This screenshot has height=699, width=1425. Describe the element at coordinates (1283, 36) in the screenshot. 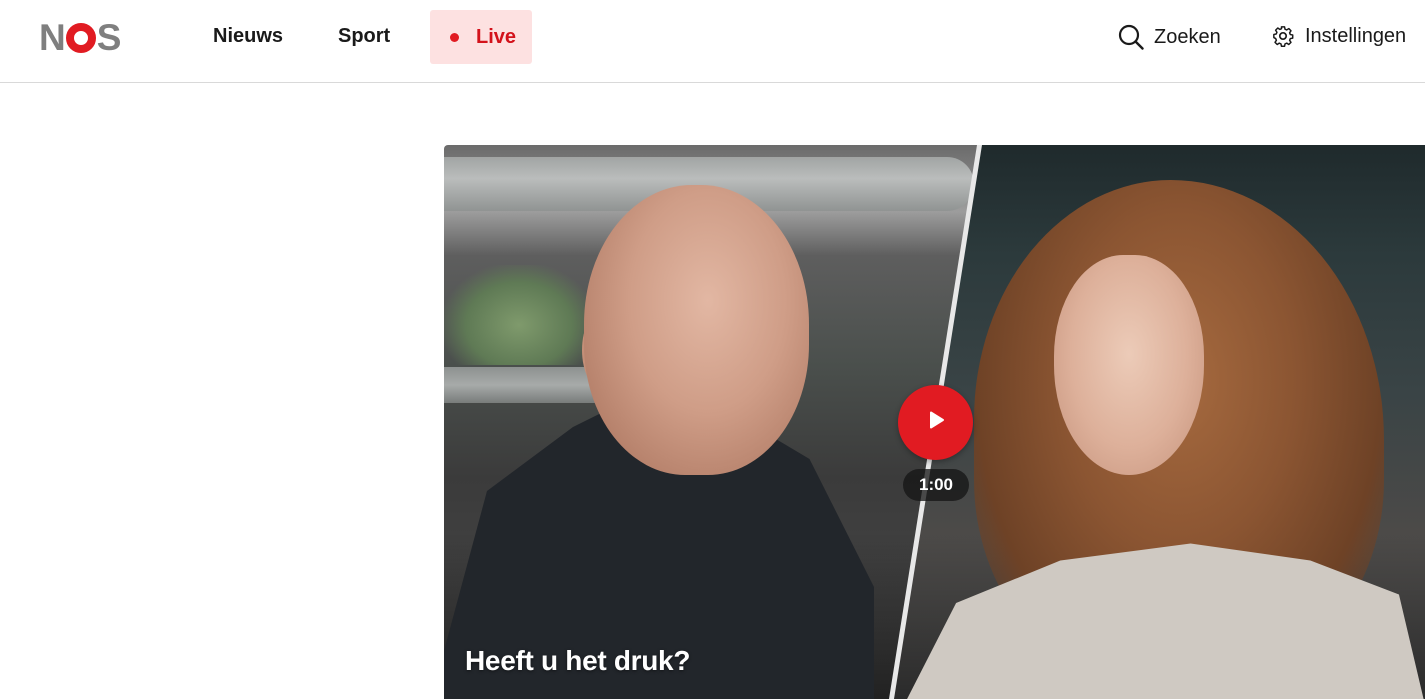

I see `gear-icon` at that location.